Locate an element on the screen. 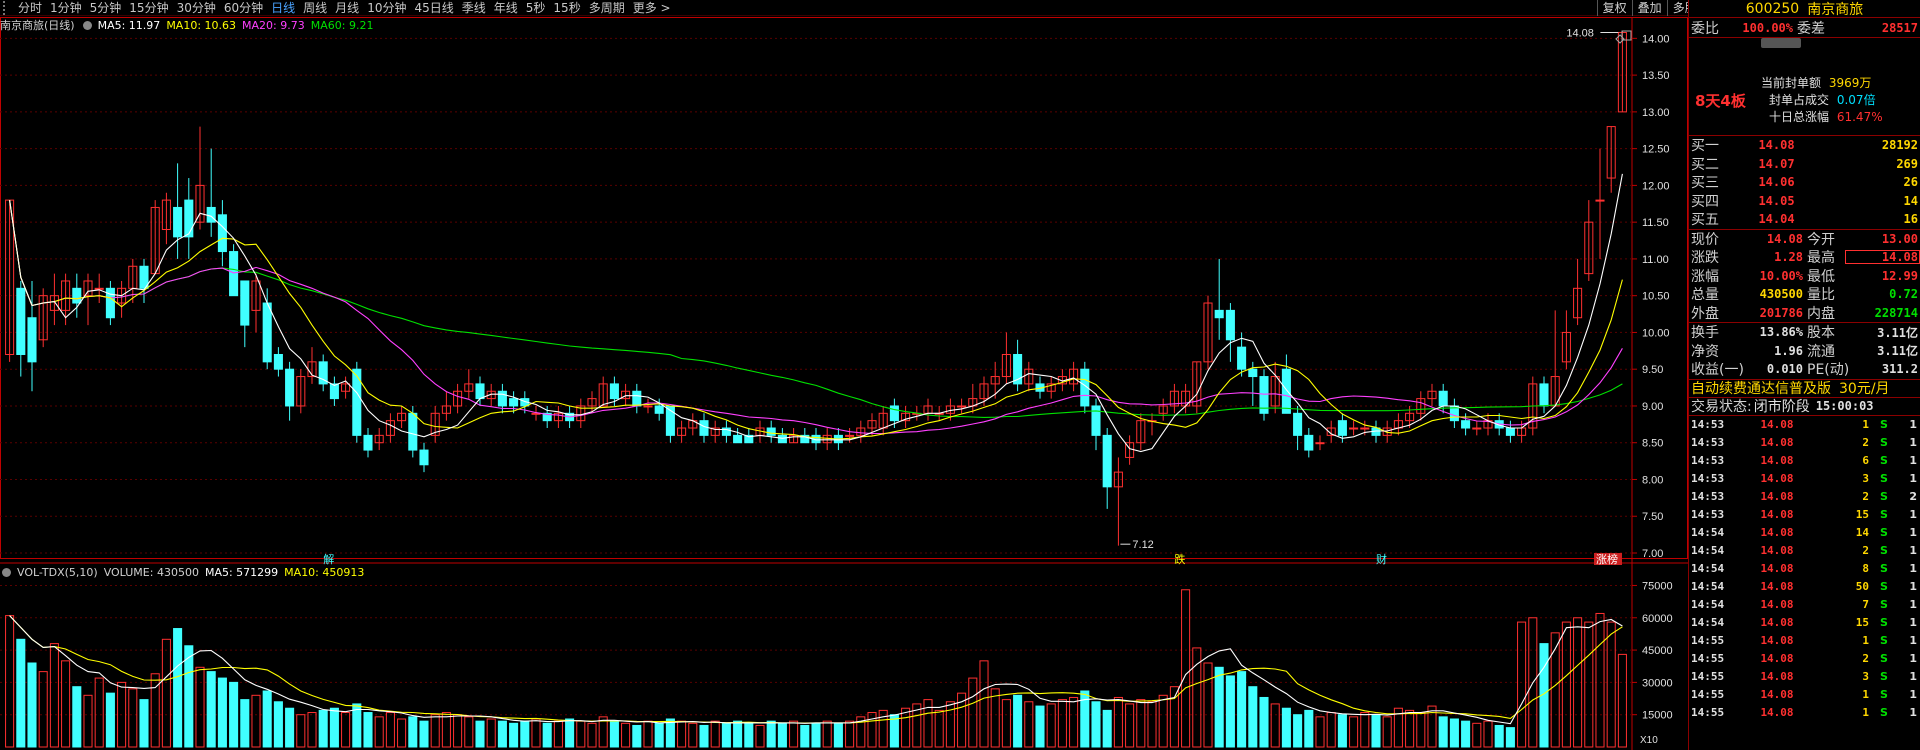 Image resolution: width=1920 pixels, height=750 pixels. period-tab: 年线 is located at coordinates (506, 8).